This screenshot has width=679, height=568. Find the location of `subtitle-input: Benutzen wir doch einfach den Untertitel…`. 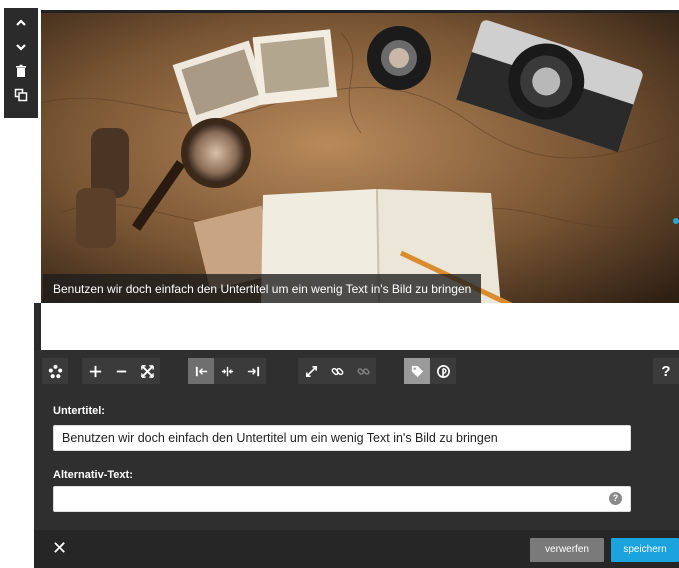

subtitle-input: Benutzen wir doch einfach den Untertitel… is located at coordinates (342, 438).